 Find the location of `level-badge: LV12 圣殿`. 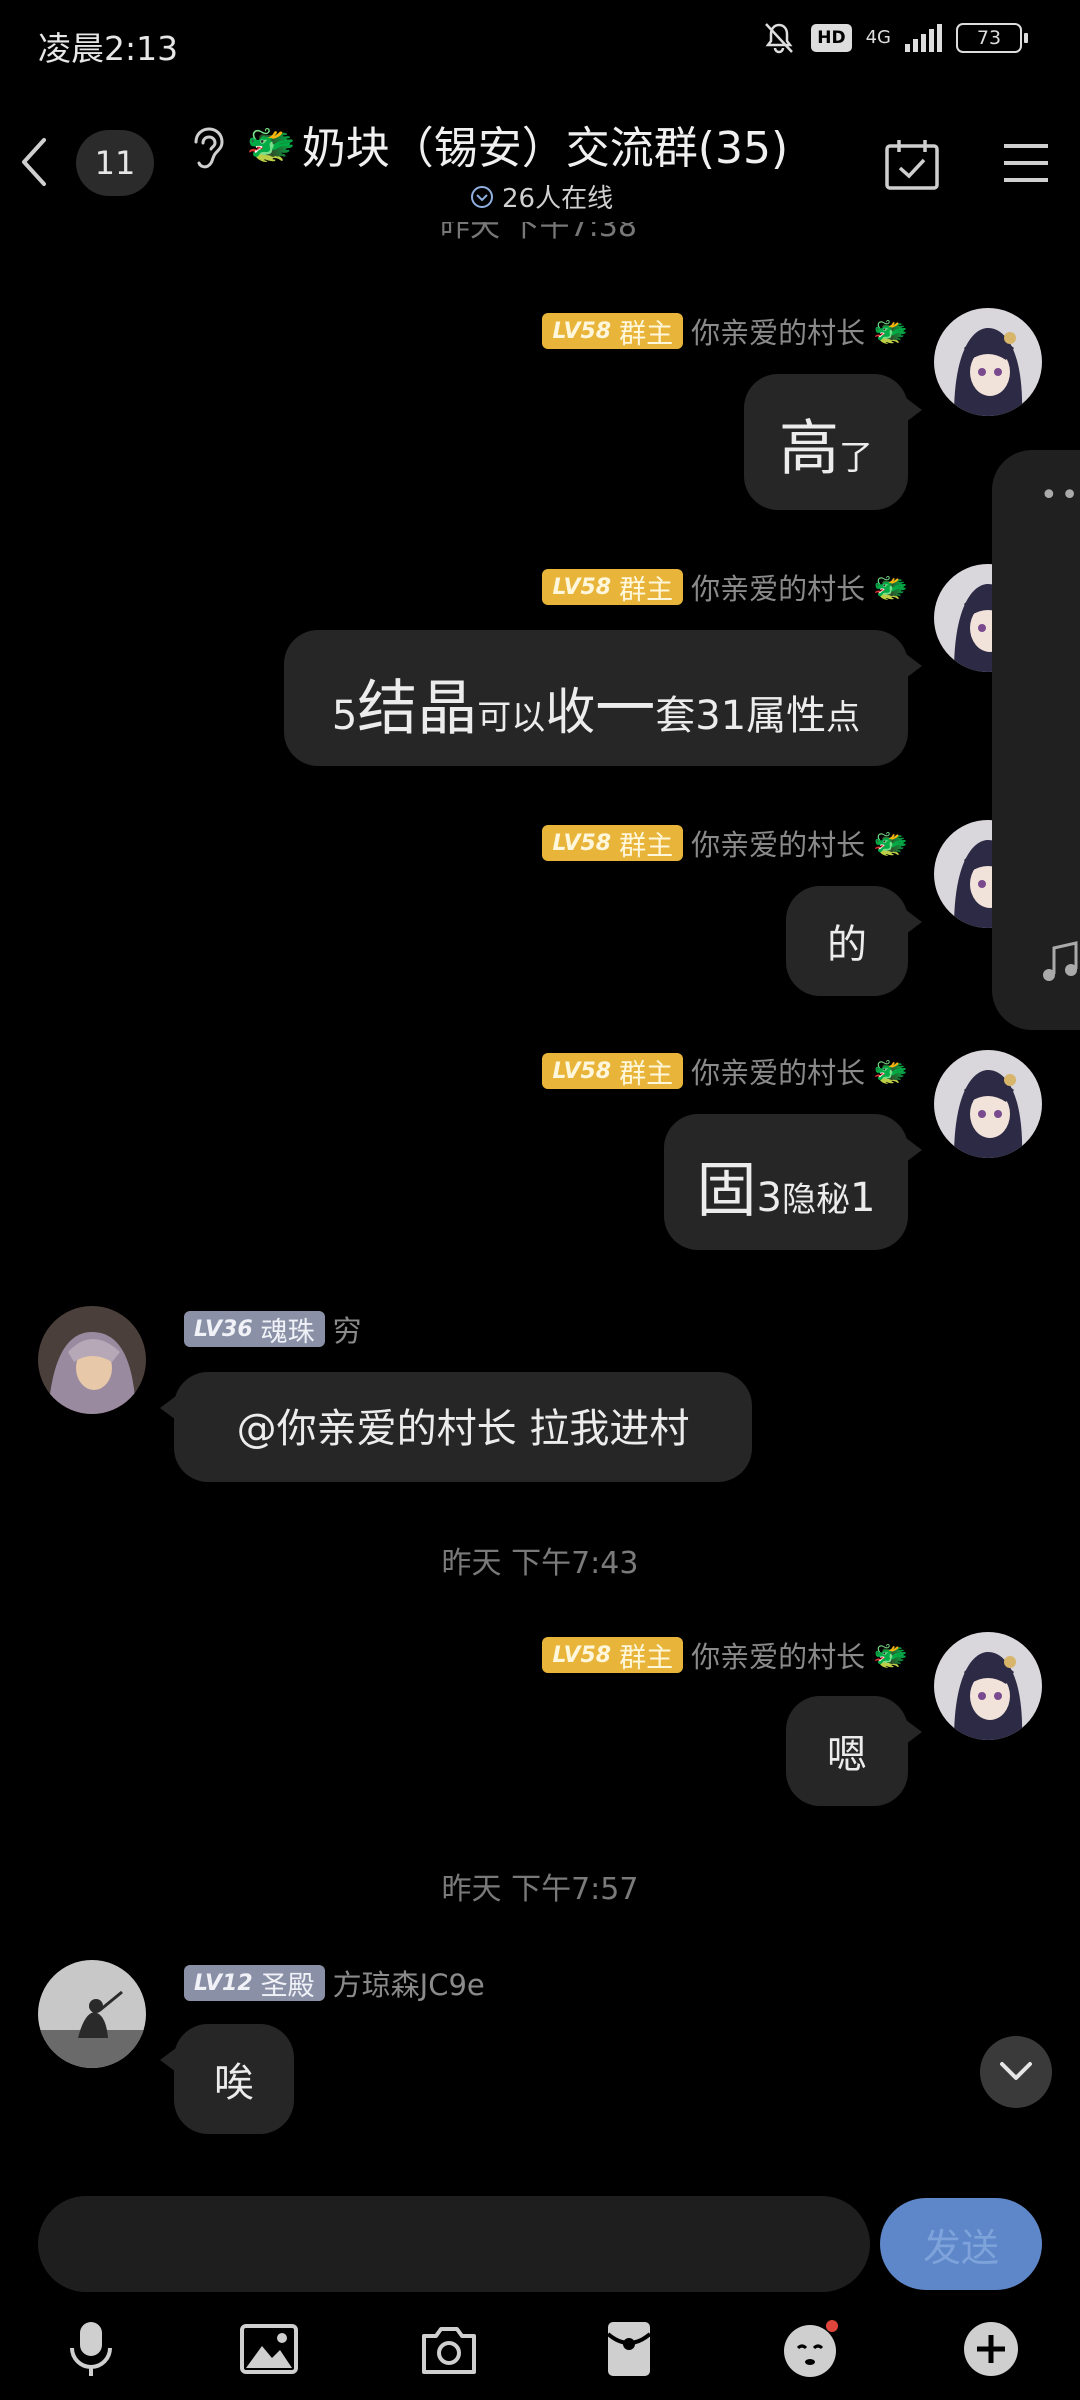

level-badge: LV12 圣殿 is located at coordinates (254, 1983).